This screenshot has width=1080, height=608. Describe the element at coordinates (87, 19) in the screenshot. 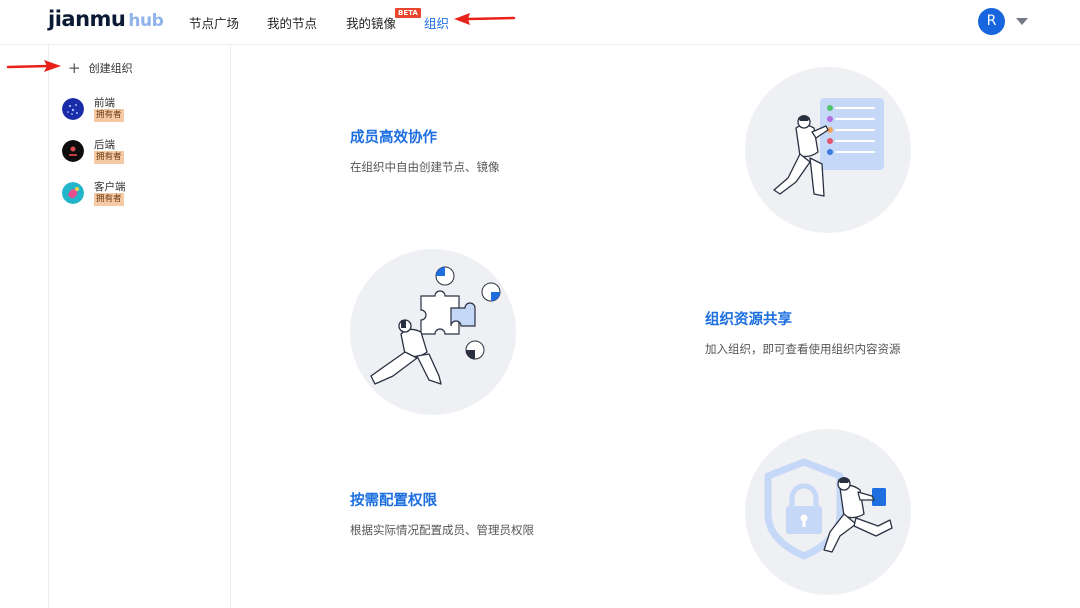

I see `logo-main-text: jianmu` at that location.